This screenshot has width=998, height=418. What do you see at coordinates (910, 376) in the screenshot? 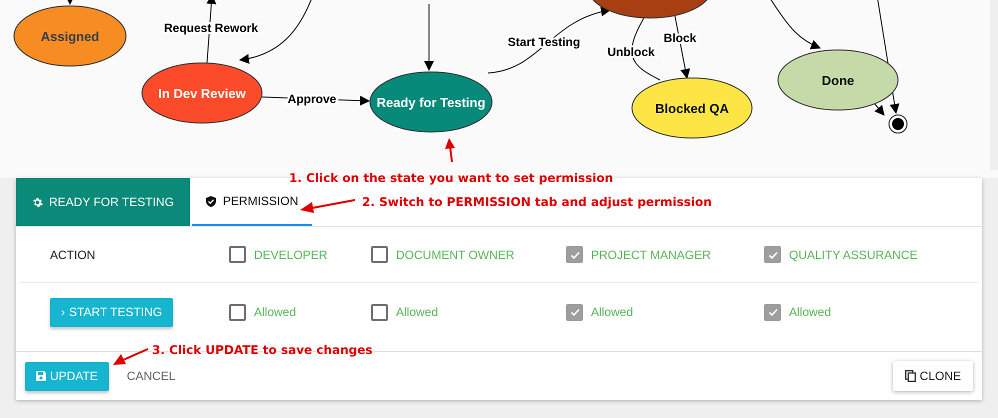
I see `copy-icon` at bounding box center [910, 376].